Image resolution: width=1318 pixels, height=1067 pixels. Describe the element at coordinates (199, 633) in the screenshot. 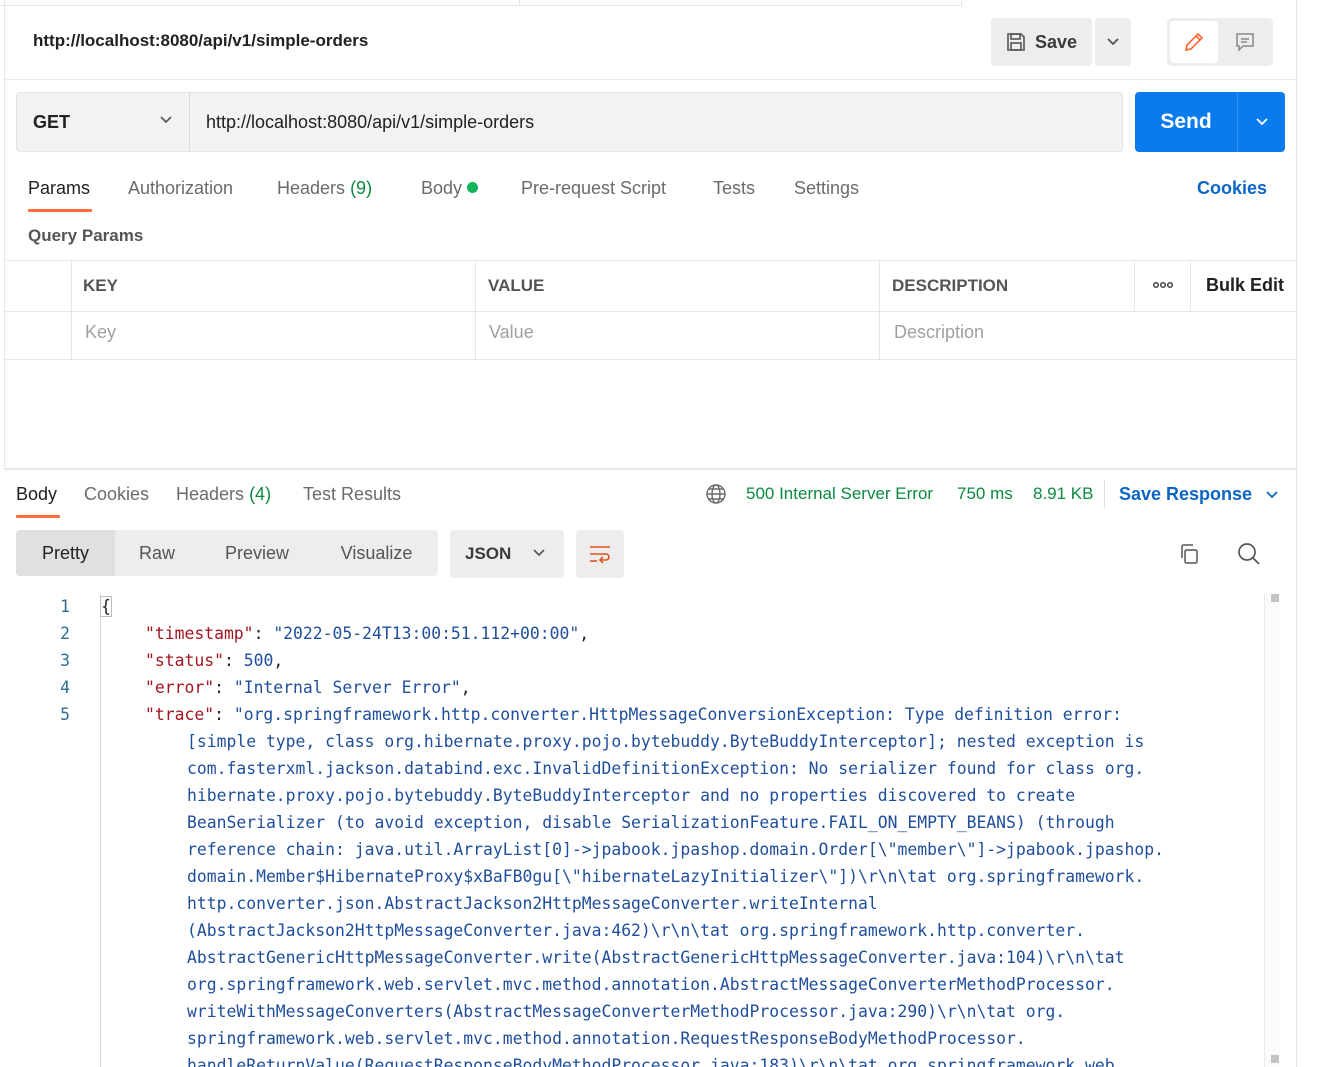

I see `json-key: "timestamp"` at that location.